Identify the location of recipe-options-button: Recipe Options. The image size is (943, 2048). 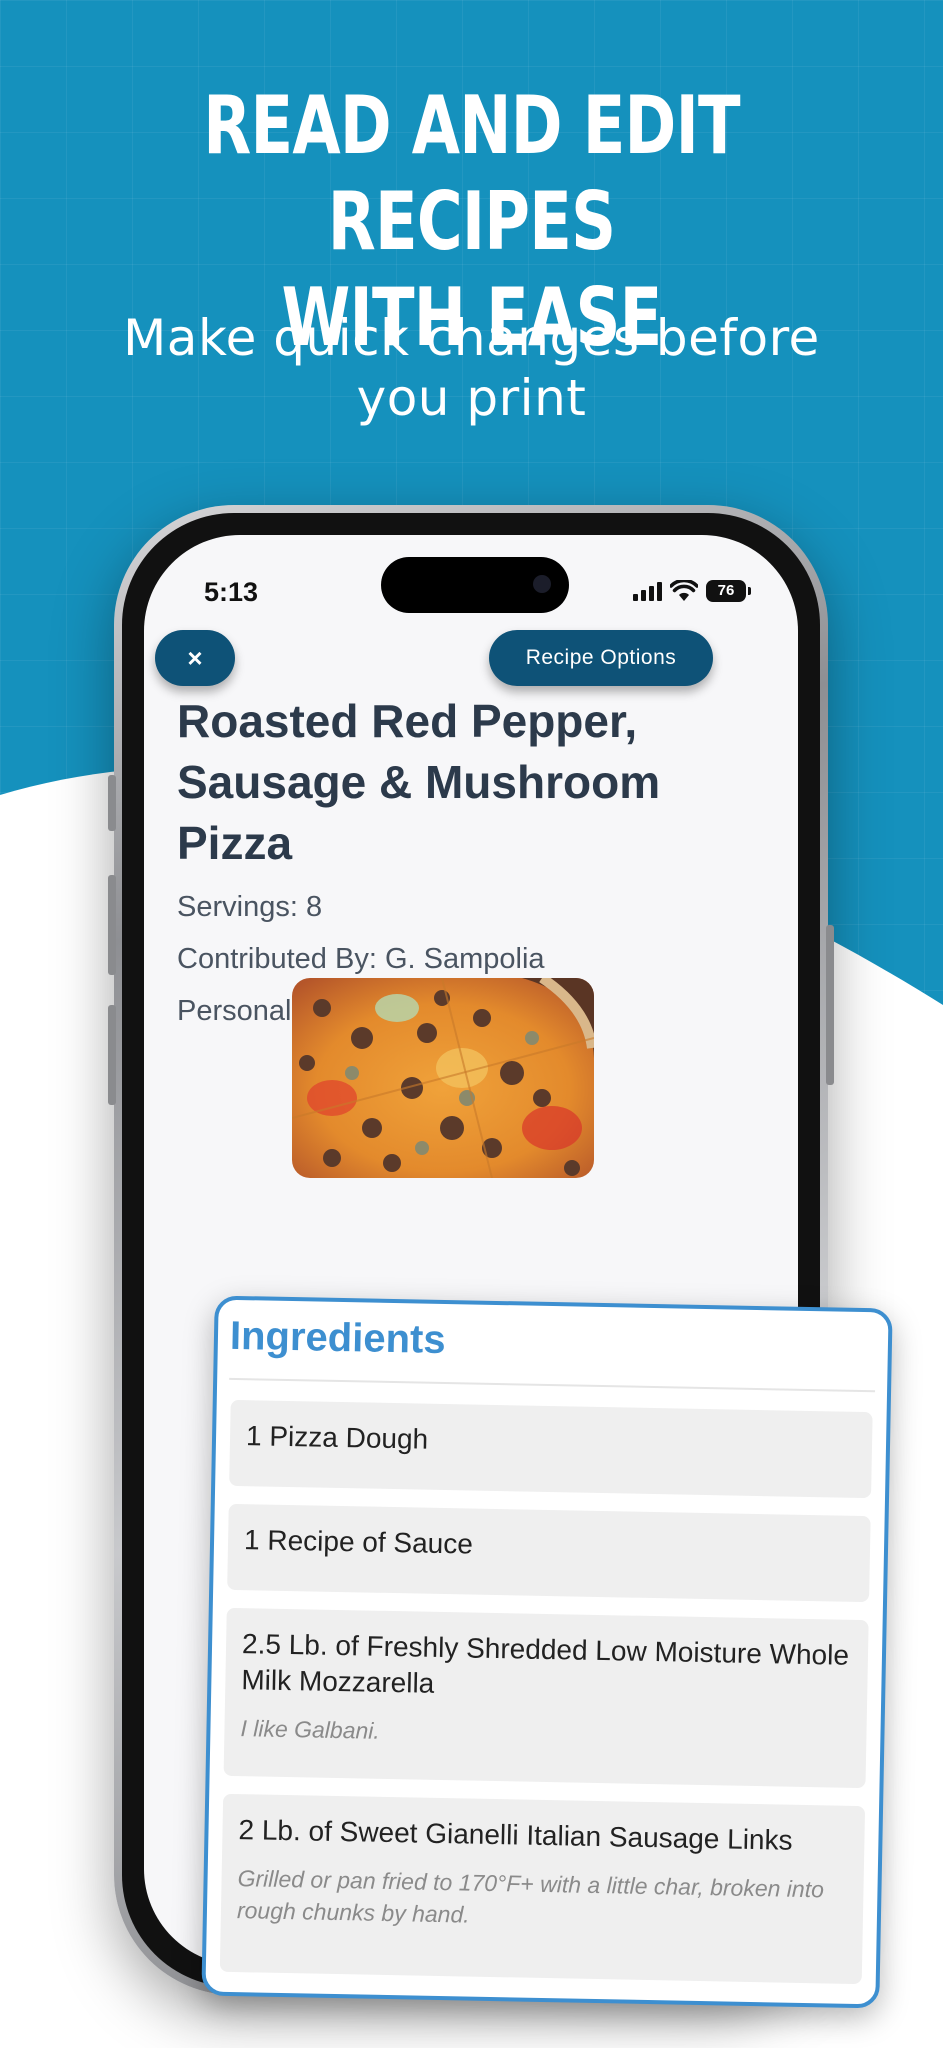
(601, 658).